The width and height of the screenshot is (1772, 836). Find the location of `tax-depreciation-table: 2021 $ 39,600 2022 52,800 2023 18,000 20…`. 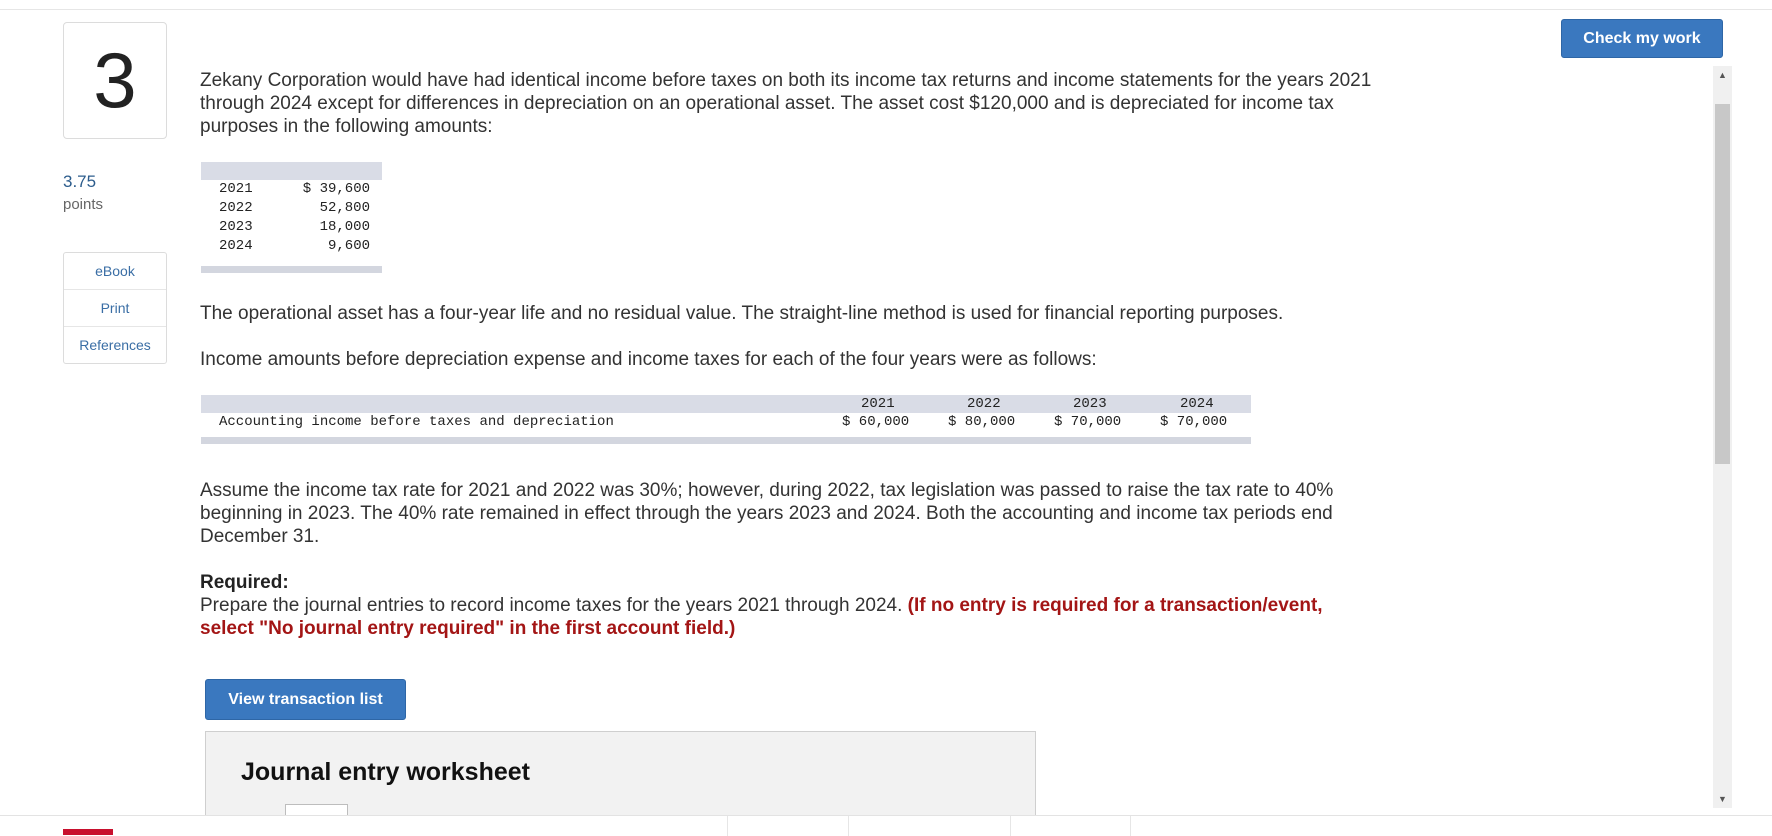

tax-depreciation-table: 2021 $ 39,600 2022 52,800 2023 18,000 20… is located at coordinates (291, 217).